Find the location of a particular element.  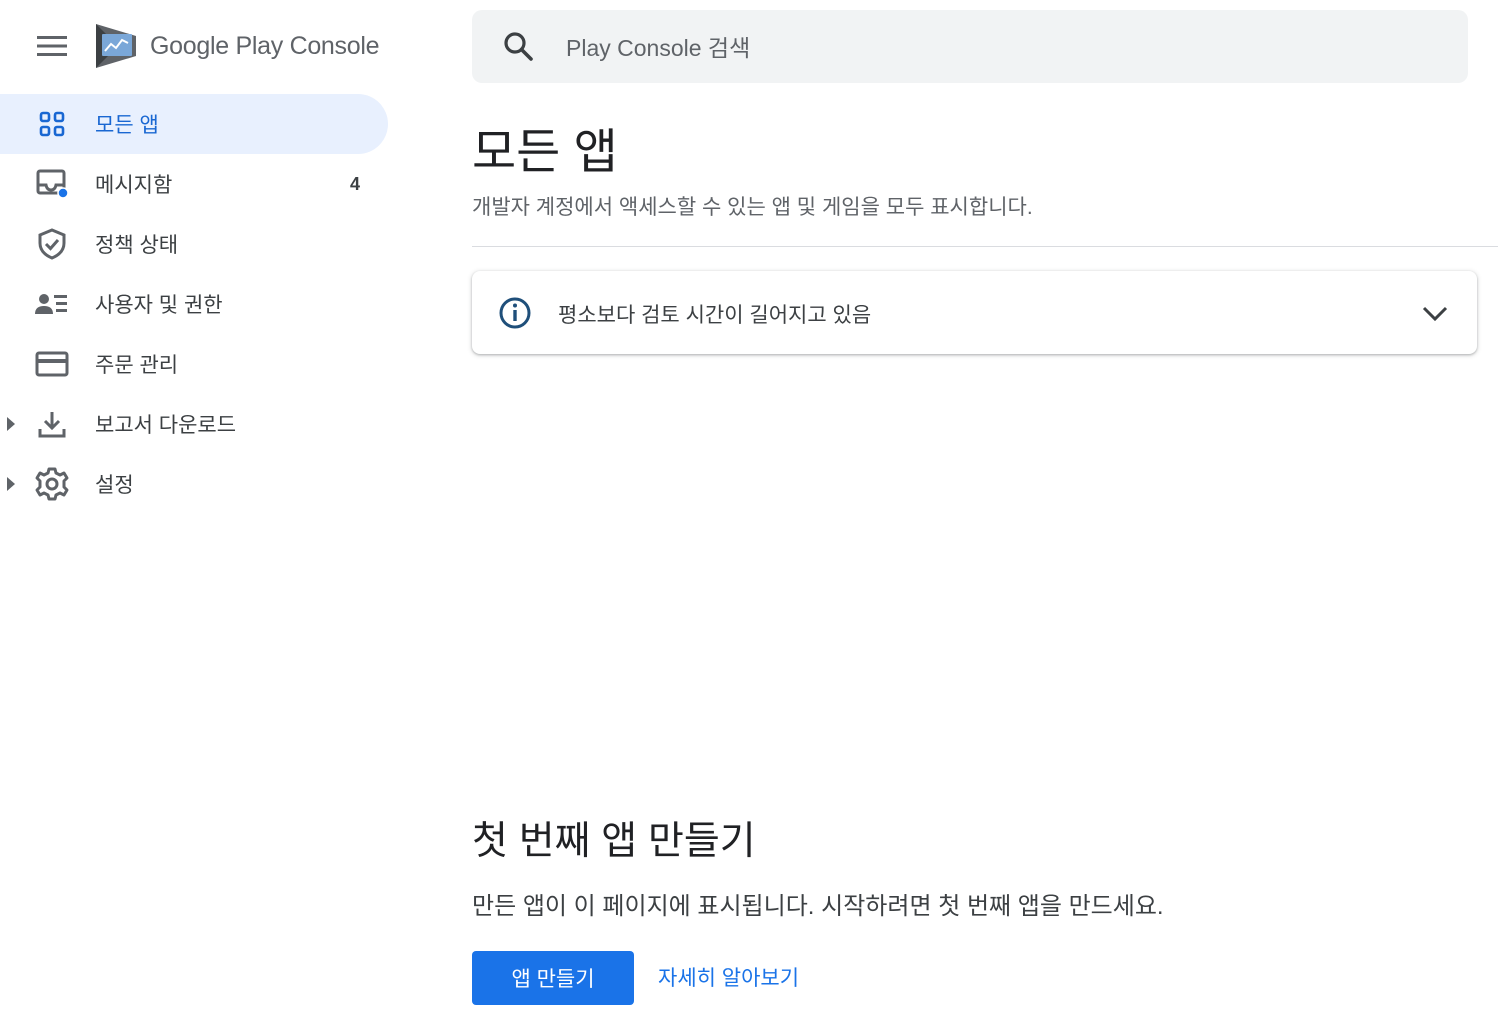

shield-check-icon is located at coordinates (52, 244).